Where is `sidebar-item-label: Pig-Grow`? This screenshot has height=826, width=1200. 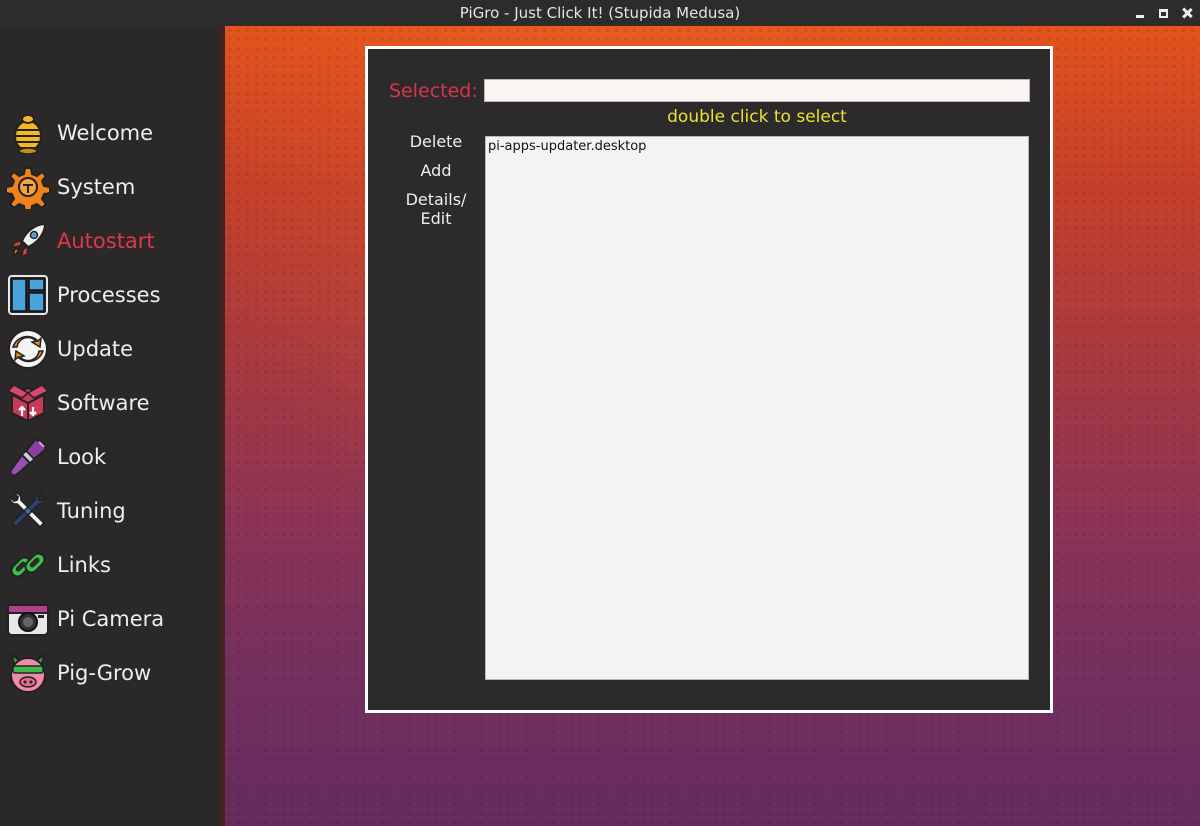 sidebar-item-label: Pig-Grow is located at coordinates (104, 673).